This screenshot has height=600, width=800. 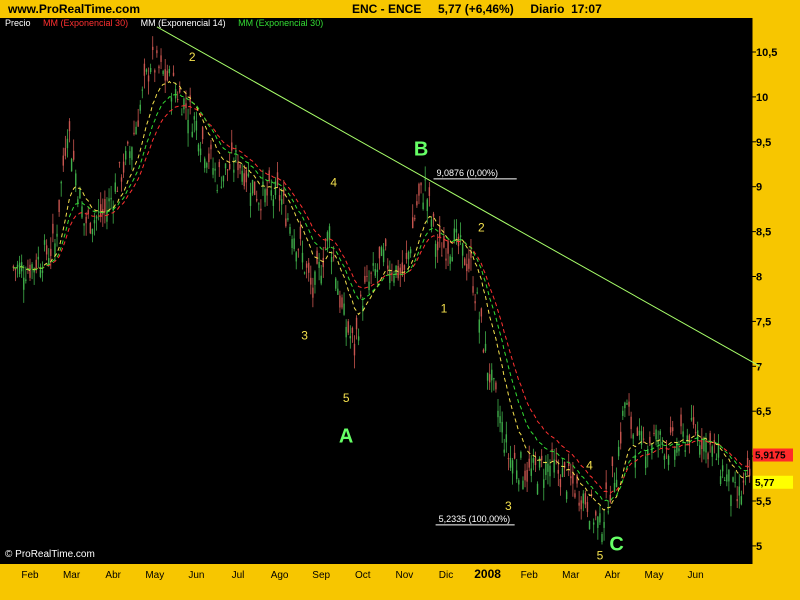 What do you see at coordinates (770, 456) in the screenshot?
I see `price-tag-label: 5,9175` at bounding box center [770, 456].